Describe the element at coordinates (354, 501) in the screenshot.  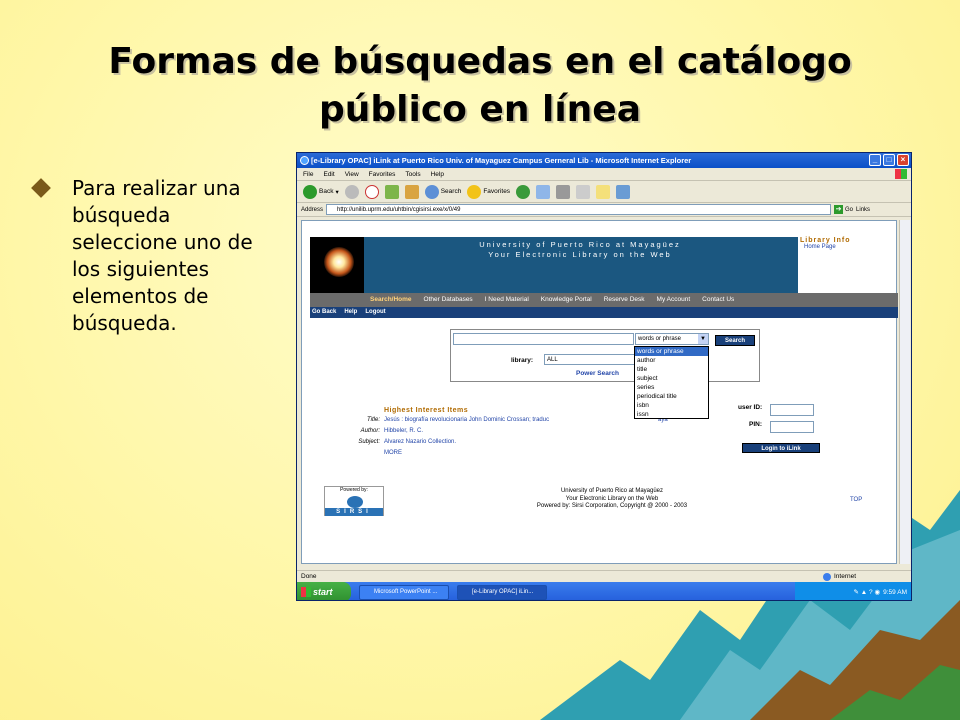
I see `sirsi-logo: Powered by: SIRSI` at that location.